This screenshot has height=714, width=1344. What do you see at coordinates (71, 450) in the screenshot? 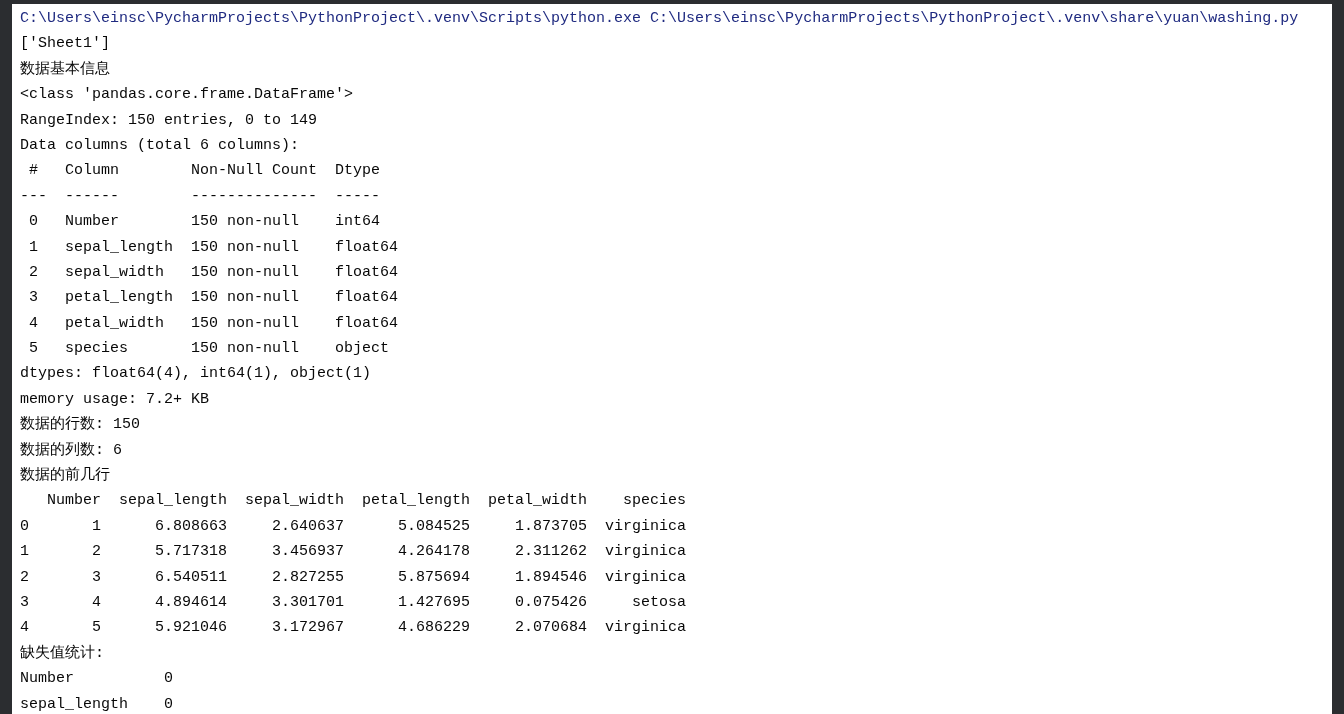
I see `output-line: 数据的列数: 6` at bounding box center [71, 450].